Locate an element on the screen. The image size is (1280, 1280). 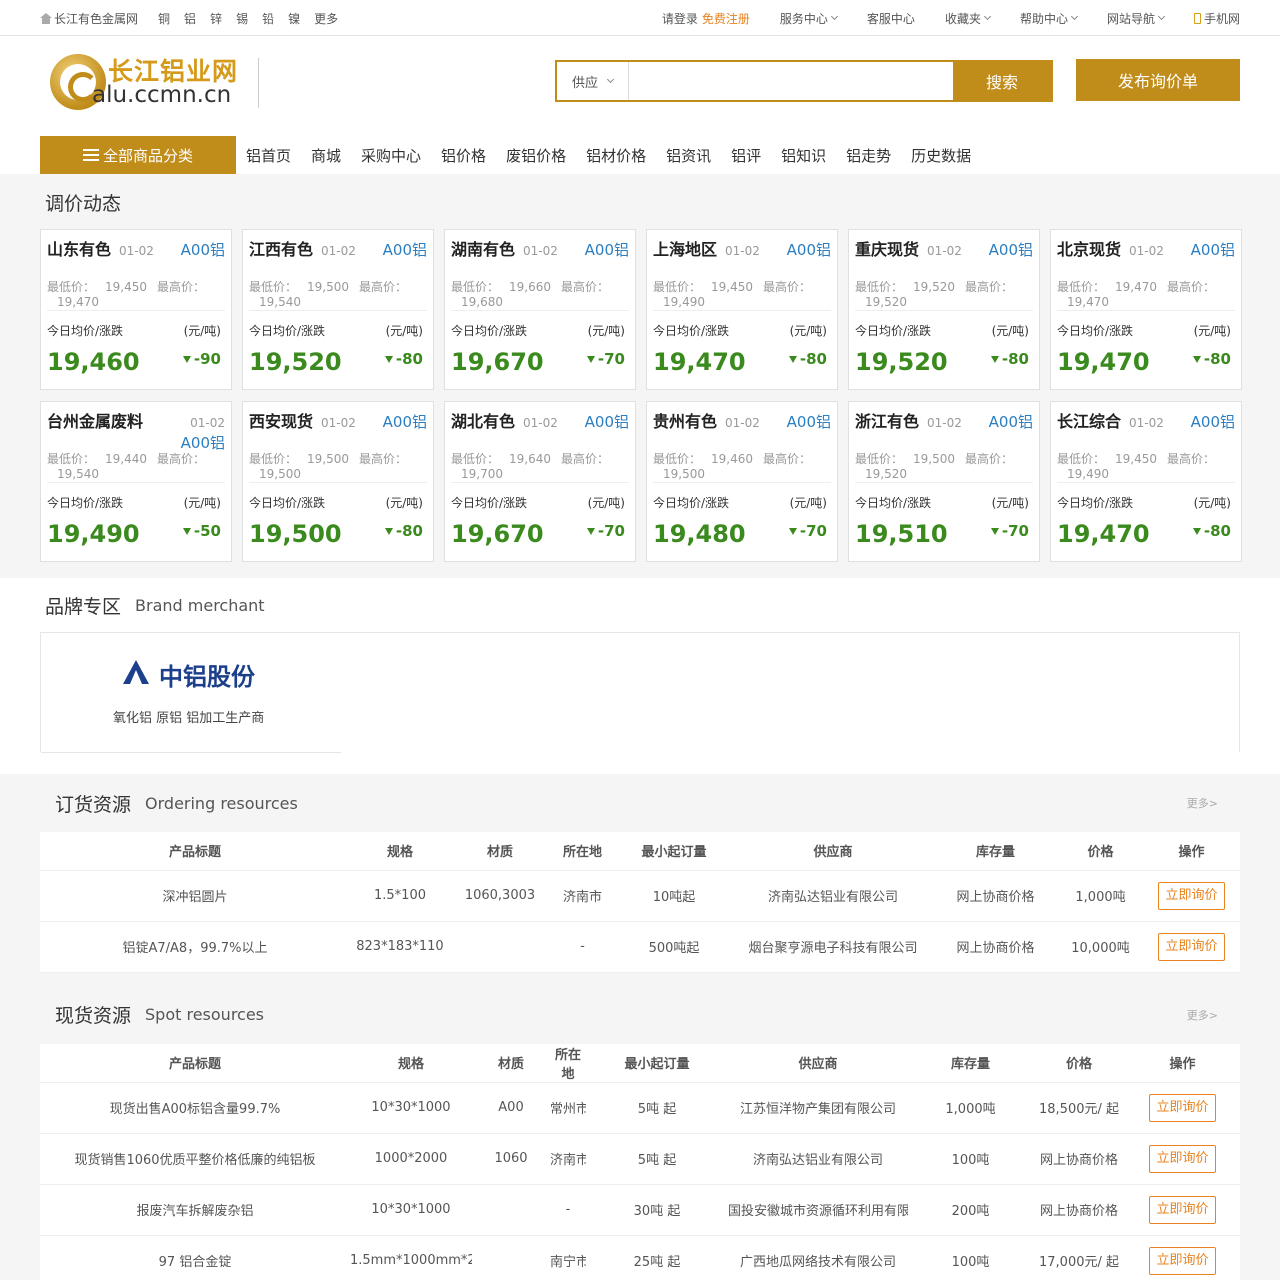
avg-label: 今日均价/涨跌 is located at coordinates (489, 331).